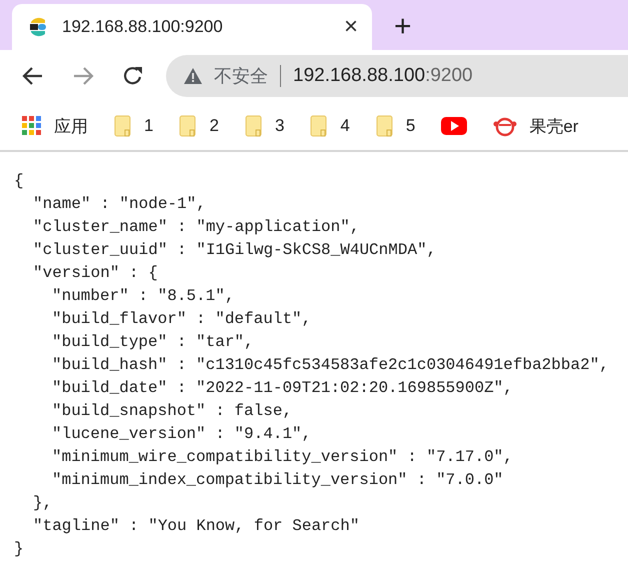 The height and width of the screenshot is (576, 628). I want to click on browser-tab: 192.168.88.100:9200 ×, so click(192, 27).